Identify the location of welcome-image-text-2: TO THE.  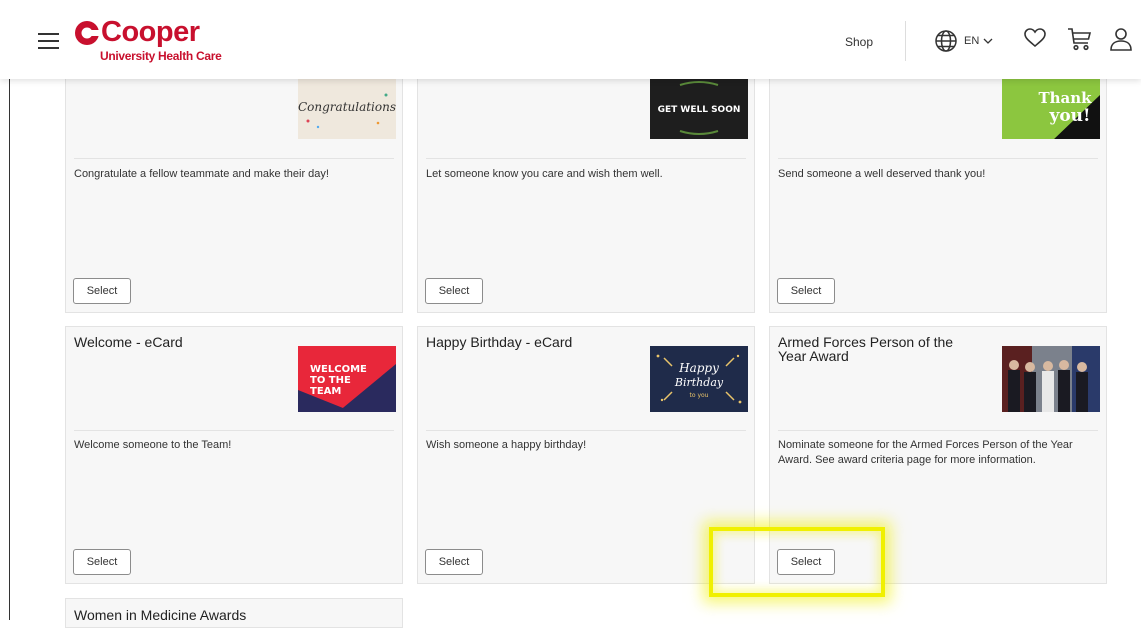
(330, 380).